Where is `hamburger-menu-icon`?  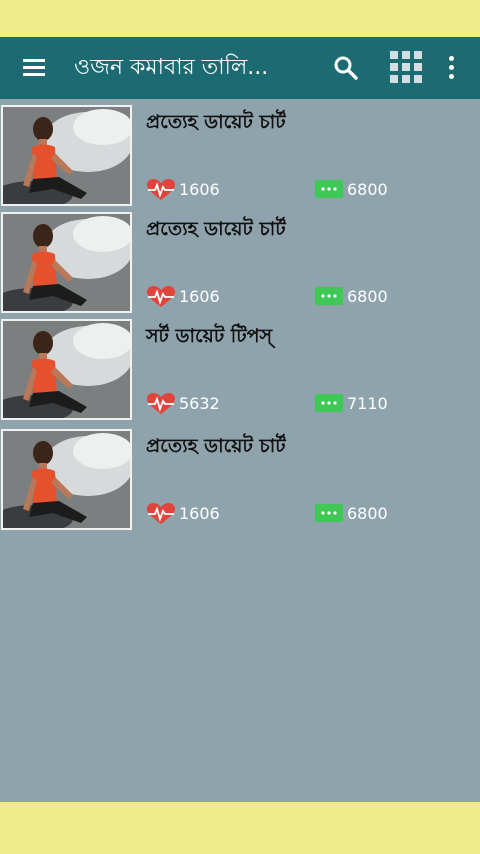
hamburger-menu-icon is located at coordinates (34, 68).